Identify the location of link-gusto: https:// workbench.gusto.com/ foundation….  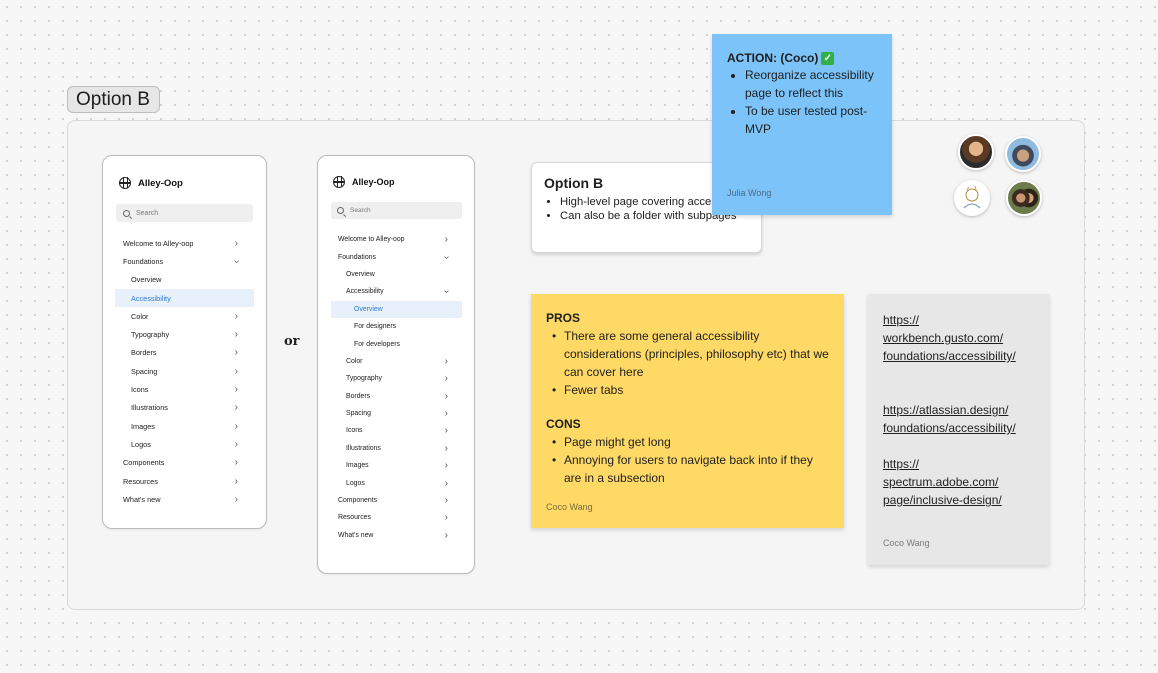
(958, 338).